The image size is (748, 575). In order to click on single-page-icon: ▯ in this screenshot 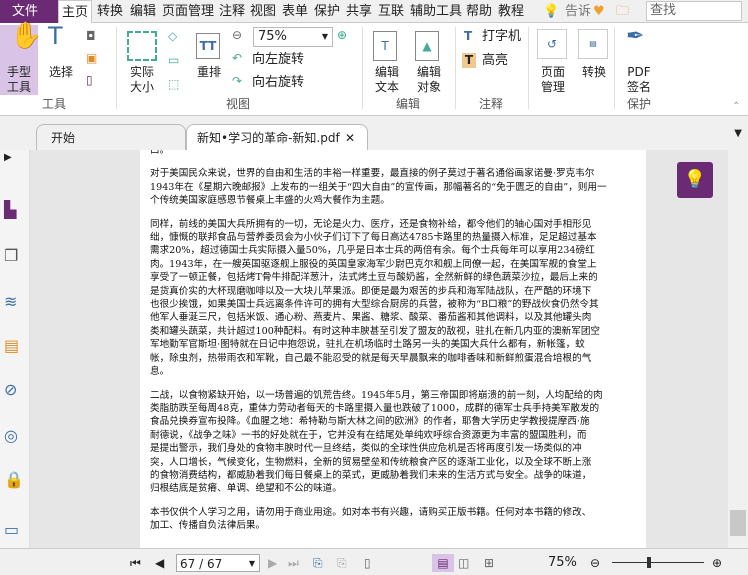, I will do `click(367, 563)`.